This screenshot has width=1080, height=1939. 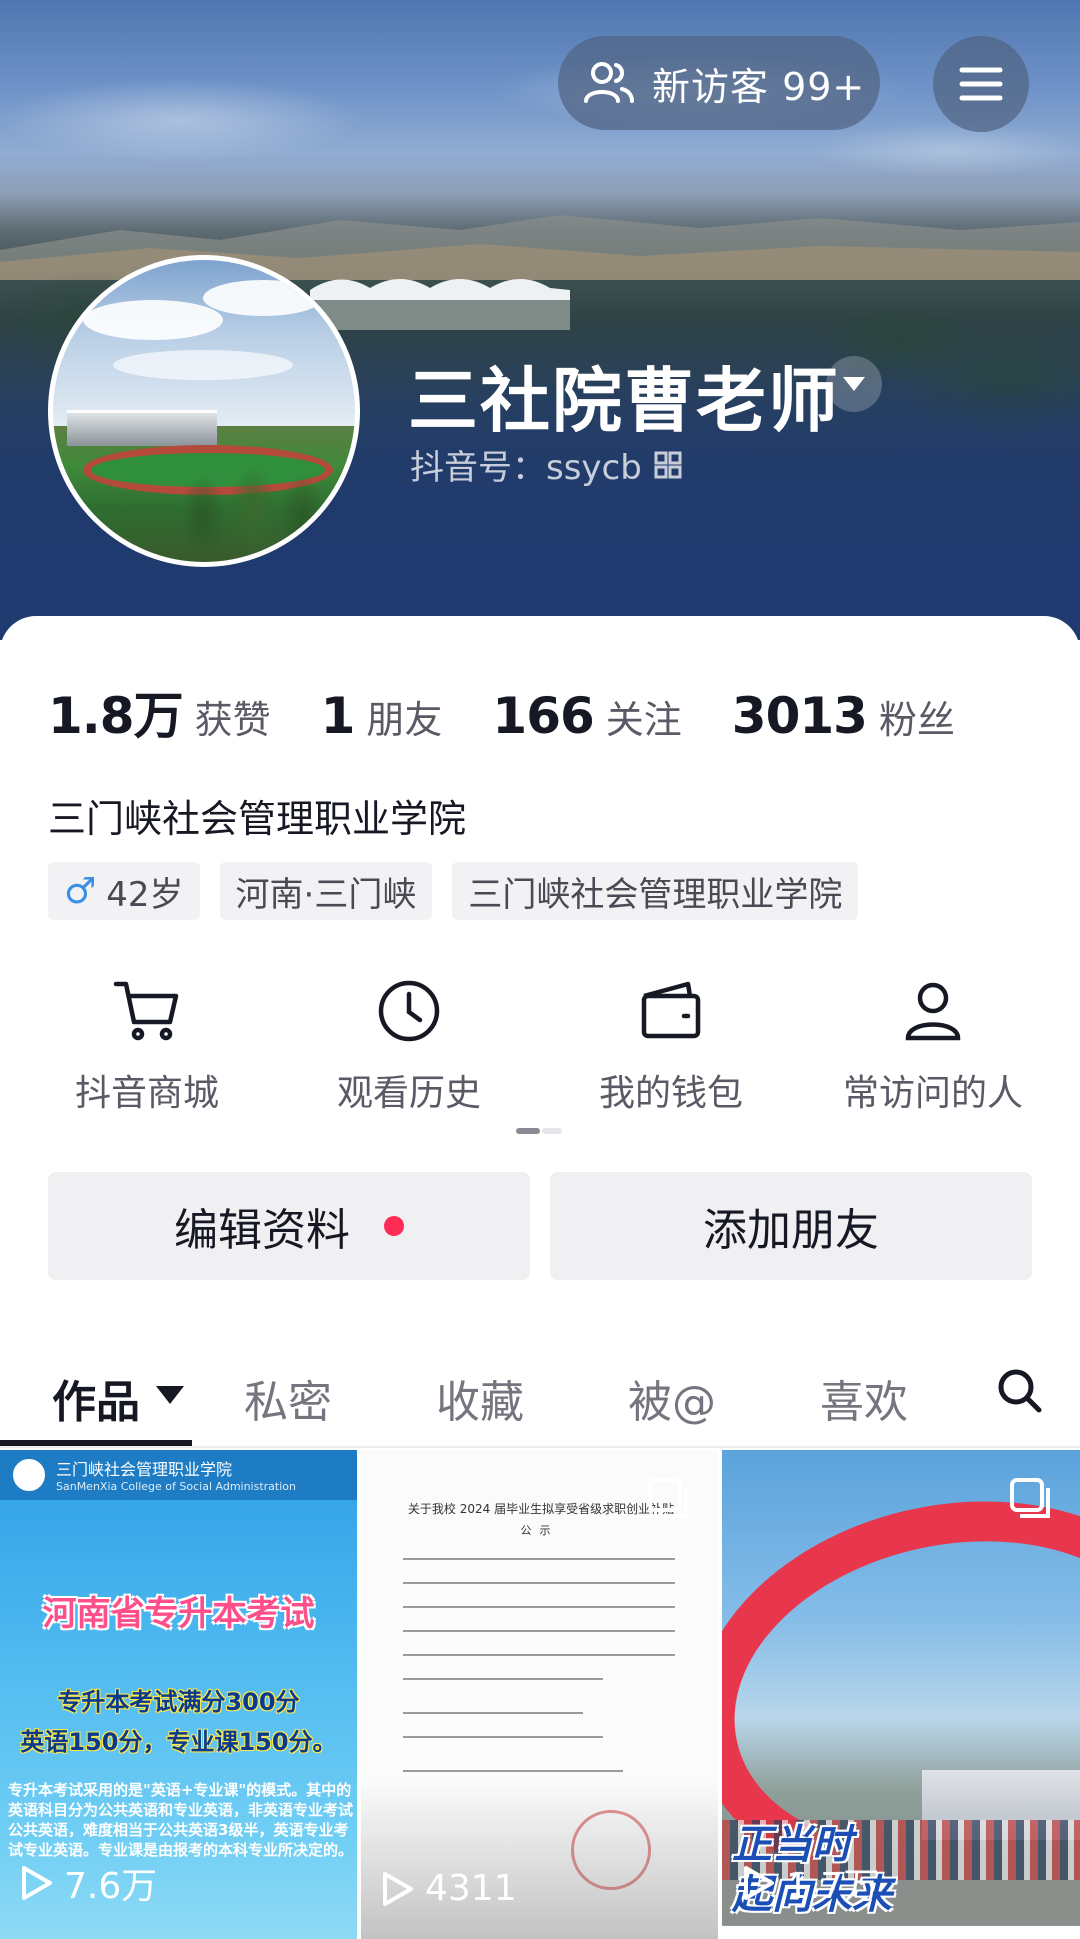 I want to click on pager-dot, so click(x=552, y=1131).